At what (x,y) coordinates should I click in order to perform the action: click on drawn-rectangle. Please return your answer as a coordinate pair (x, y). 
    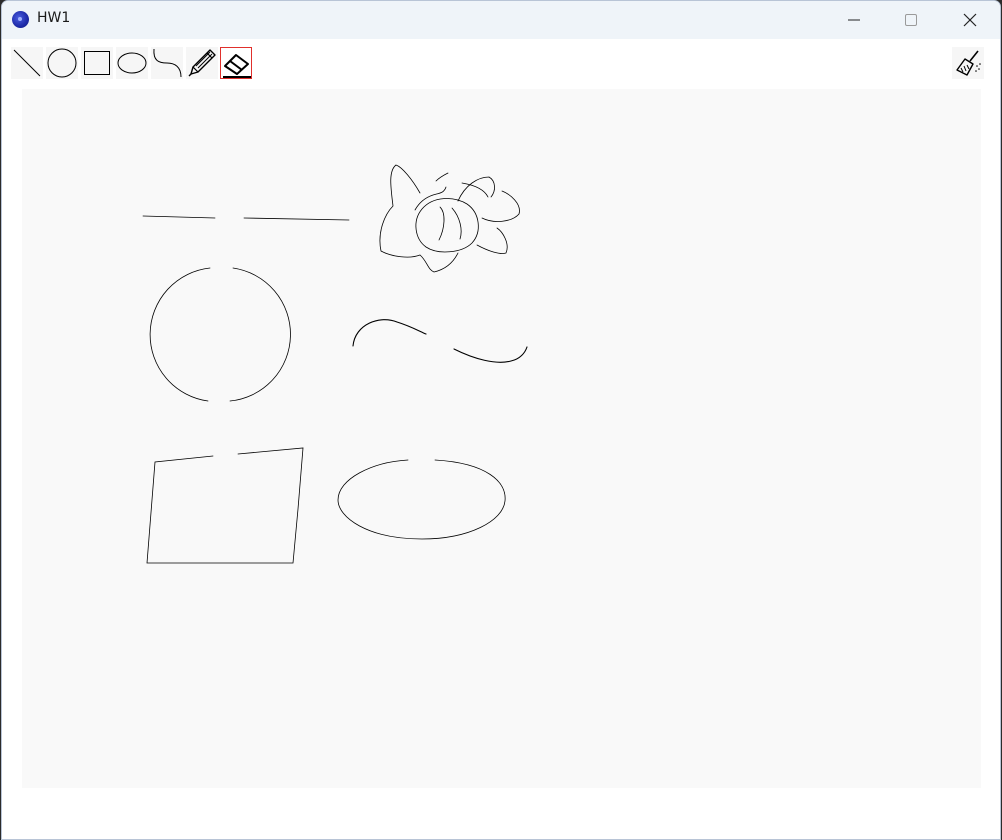
    Looking at the image, I should click on (225, 505).